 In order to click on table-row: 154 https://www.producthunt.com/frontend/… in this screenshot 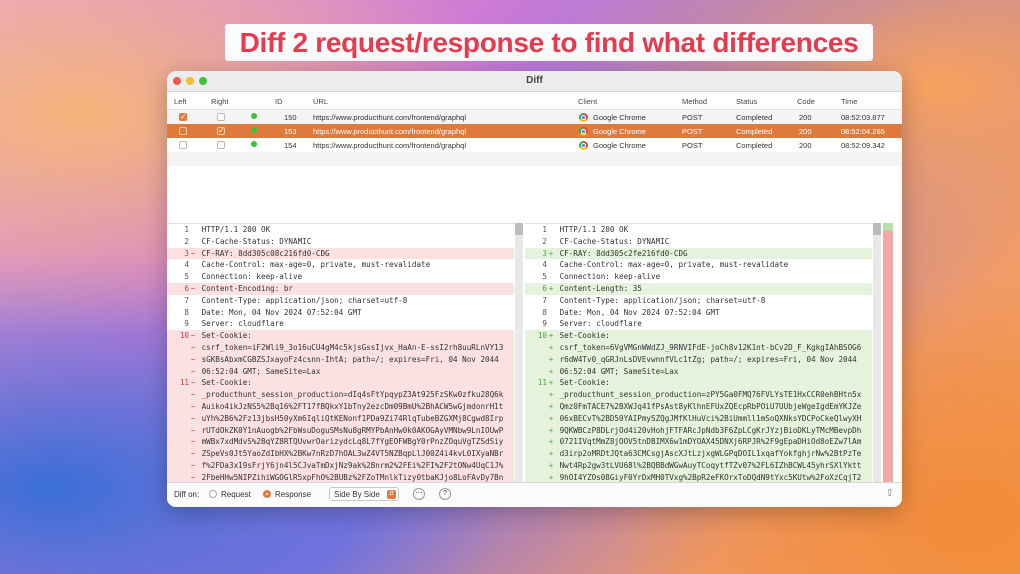, I will do `click(534, 145)`.